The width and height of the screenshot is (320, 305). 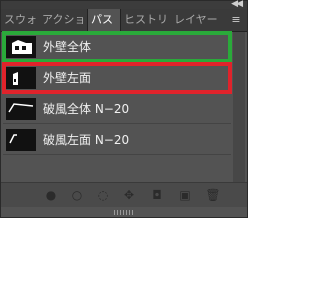 What do you see at coordinates (104, 20) in the screenshot?
I see `tab-paths: パス` at bounding box center [104, 20].